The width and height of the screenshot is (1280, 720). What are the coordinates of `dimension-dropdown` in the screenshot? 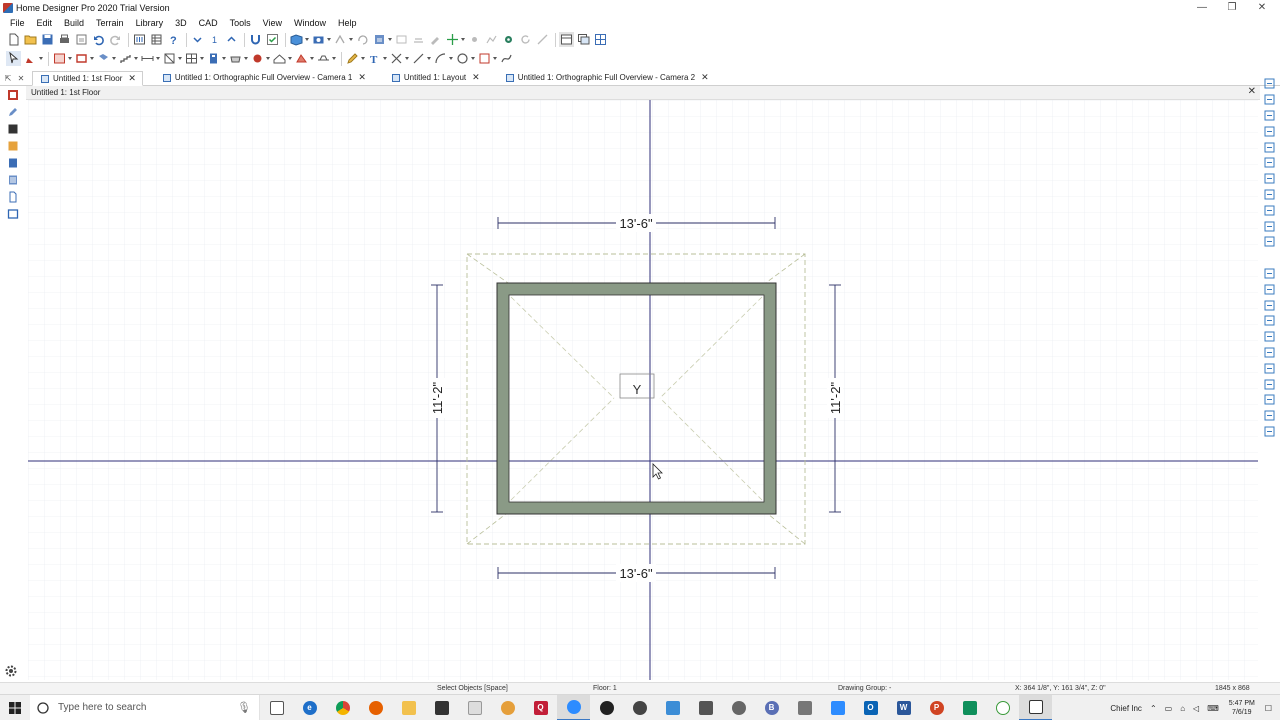 It's located at (157, 58).